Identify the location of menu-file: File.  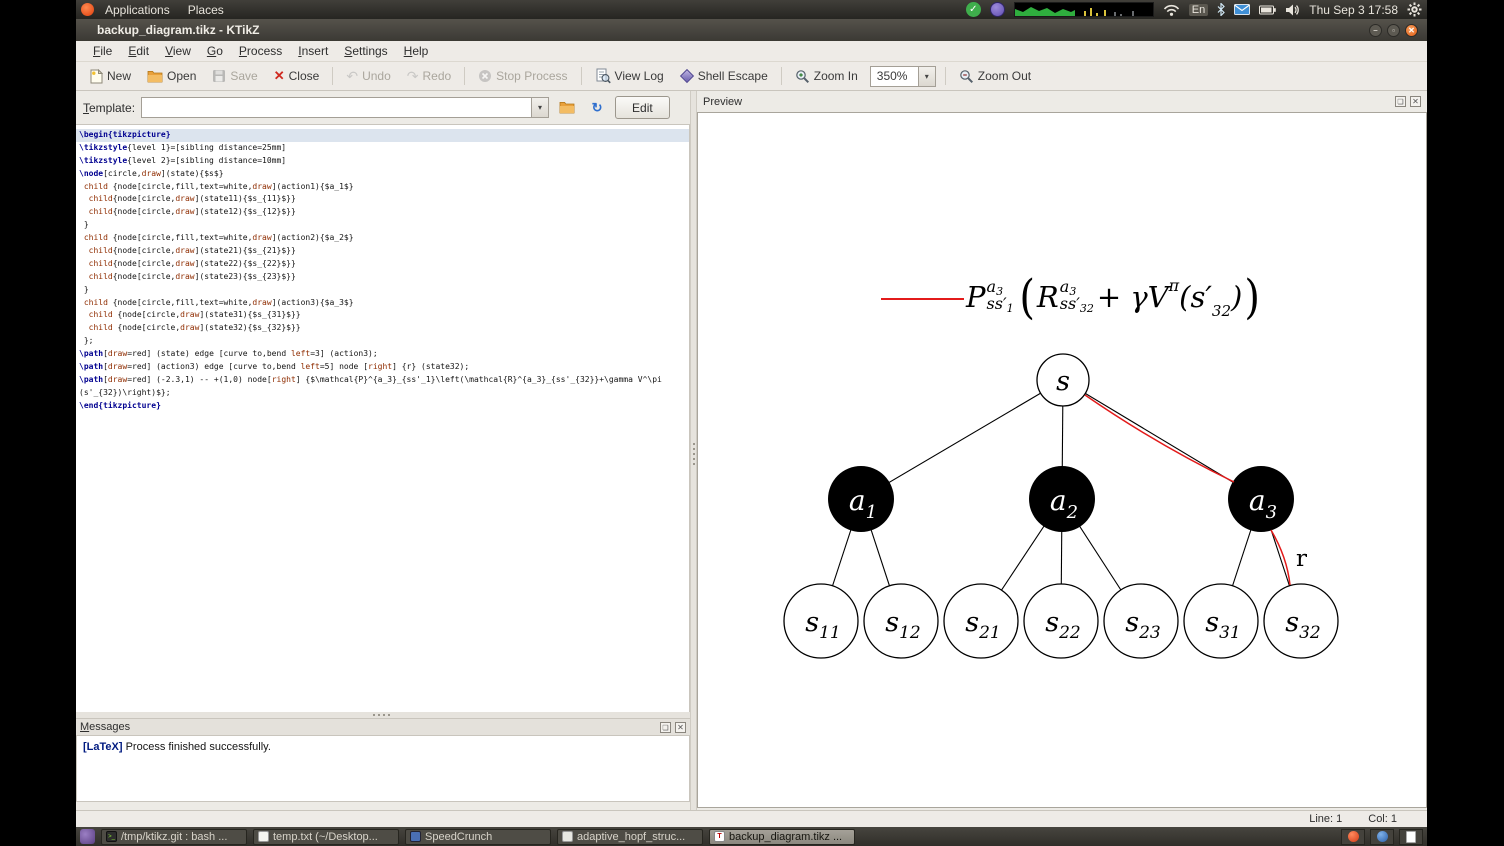
(102, 51).